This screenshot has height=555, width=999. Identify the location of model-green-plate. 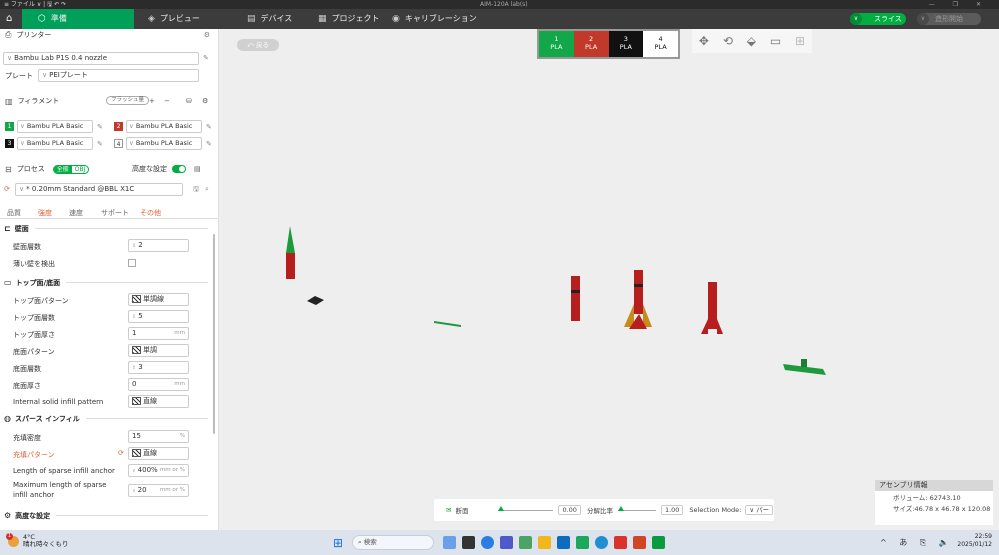
(804, 367).